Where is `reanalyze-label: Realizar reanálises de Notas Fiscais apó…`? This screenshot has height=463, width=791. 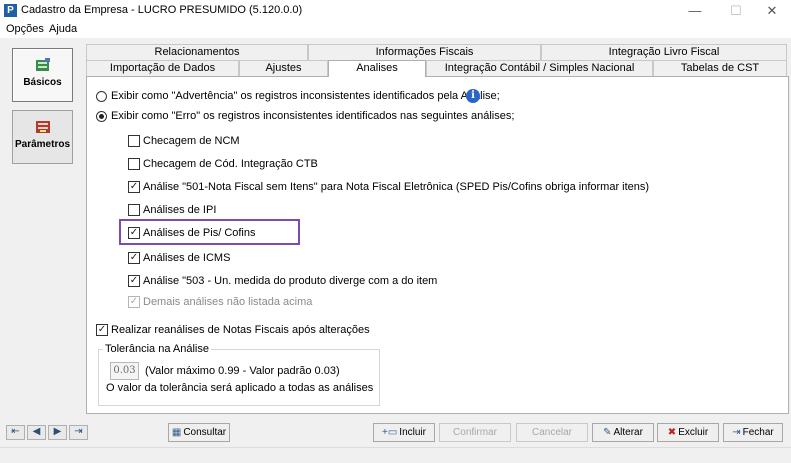
reanalyze-label: Realizar reanálises de Notas Fiscais apó… is located at coordinates (240, 330).